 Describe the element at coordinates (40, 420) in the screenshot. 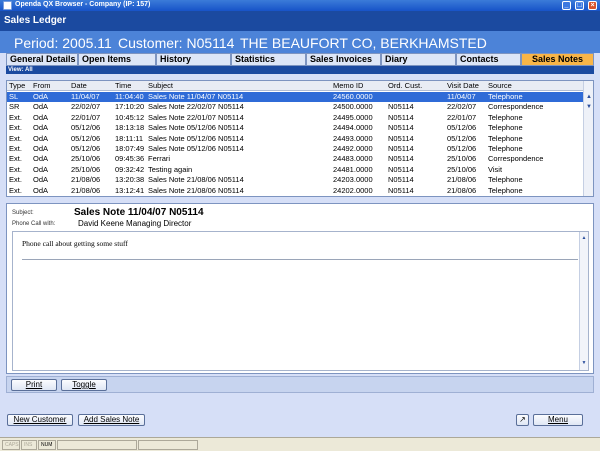

I see `new-customer-button: New Customer` at that location.